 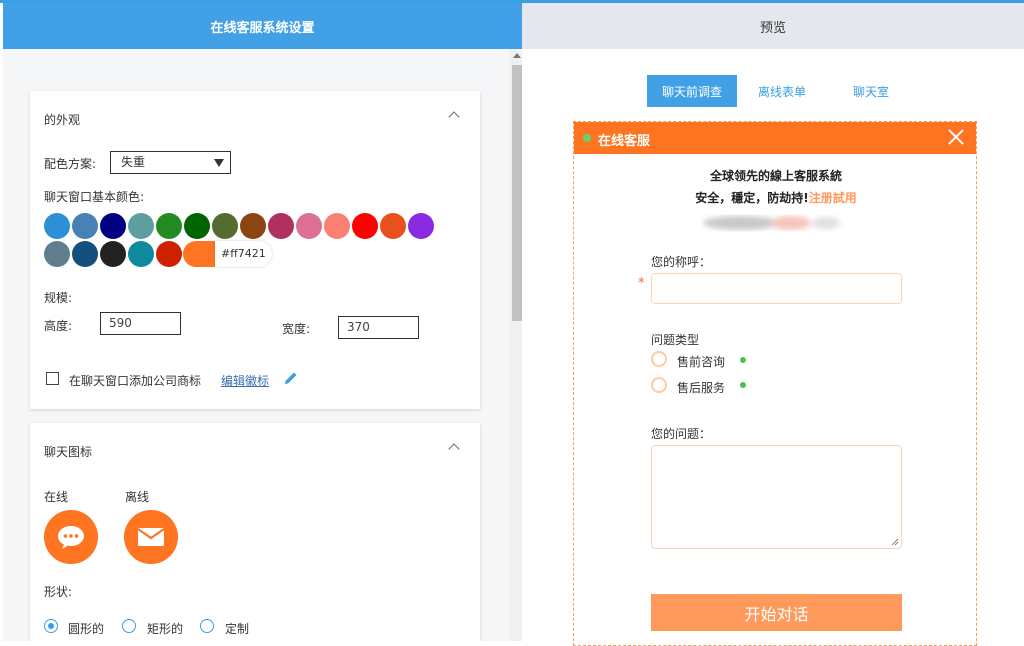 I want to click on shape-radio-round, so click(x=51, y=626).